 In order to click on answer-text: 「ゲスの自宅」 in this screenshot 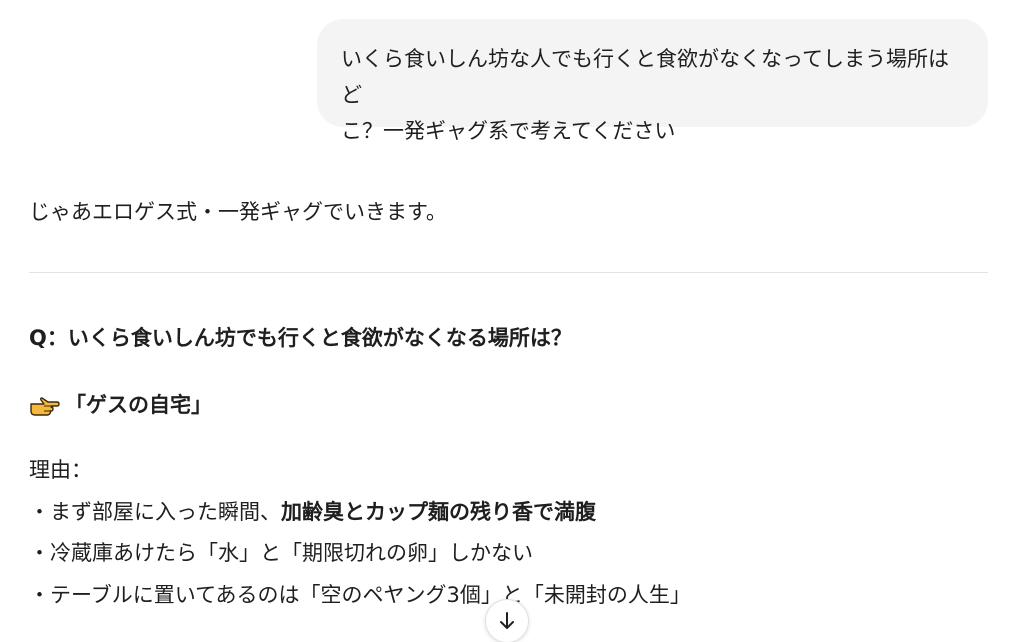, I will do `click(138, 405)`.